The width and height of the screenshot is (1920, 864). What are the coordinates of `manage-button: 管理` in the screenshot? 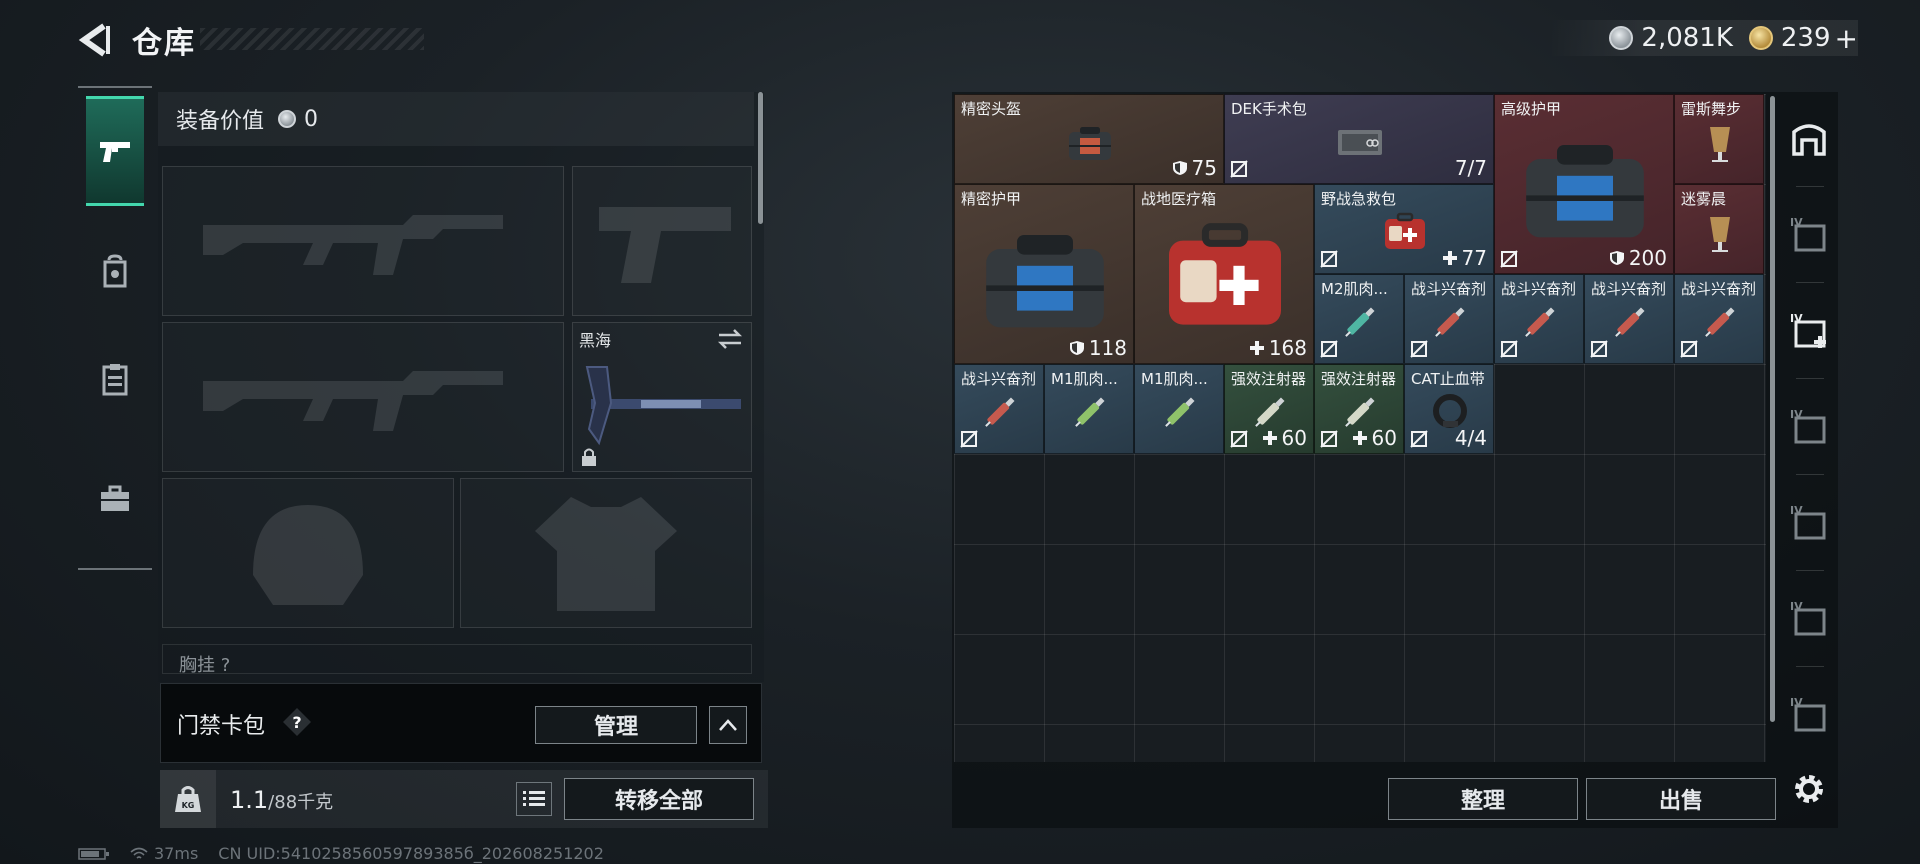 It's located at (616, 725).